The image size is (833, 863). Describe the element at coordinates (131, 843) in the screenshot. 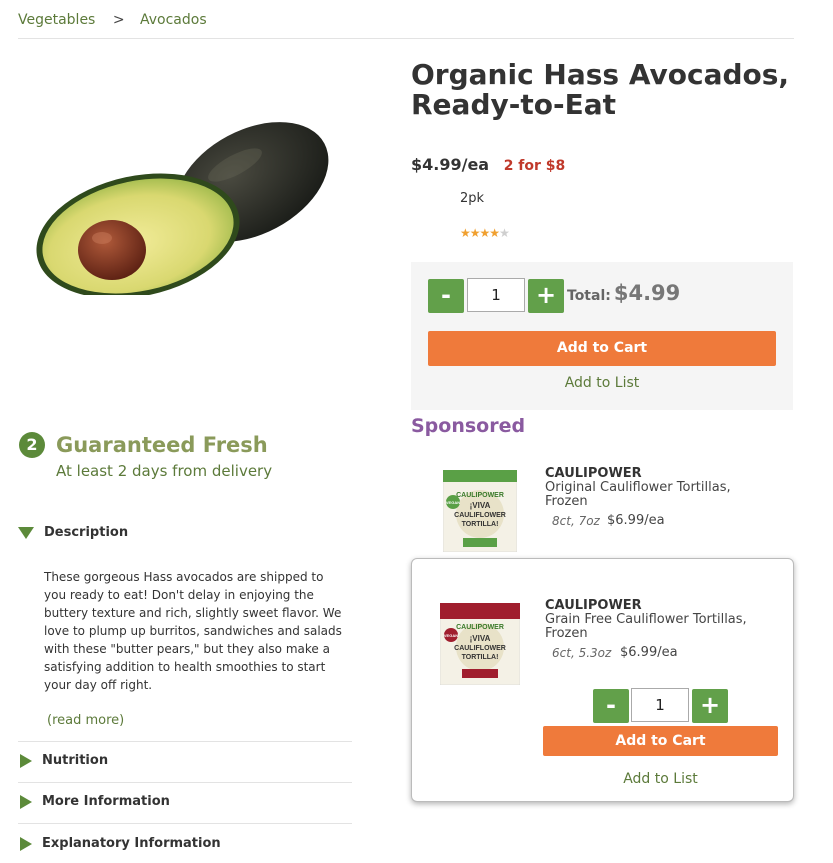

I see `explanatory-information-label: Explanatory Information` at that location.